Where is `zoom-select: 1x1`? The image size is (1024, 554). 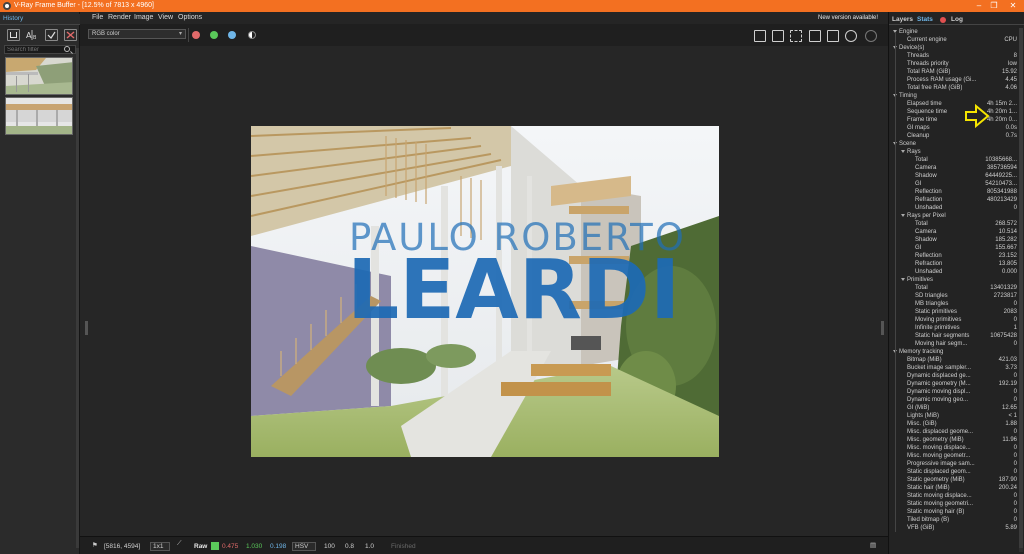 zoom-select: 1x1 is located at coordinates (158, 546).